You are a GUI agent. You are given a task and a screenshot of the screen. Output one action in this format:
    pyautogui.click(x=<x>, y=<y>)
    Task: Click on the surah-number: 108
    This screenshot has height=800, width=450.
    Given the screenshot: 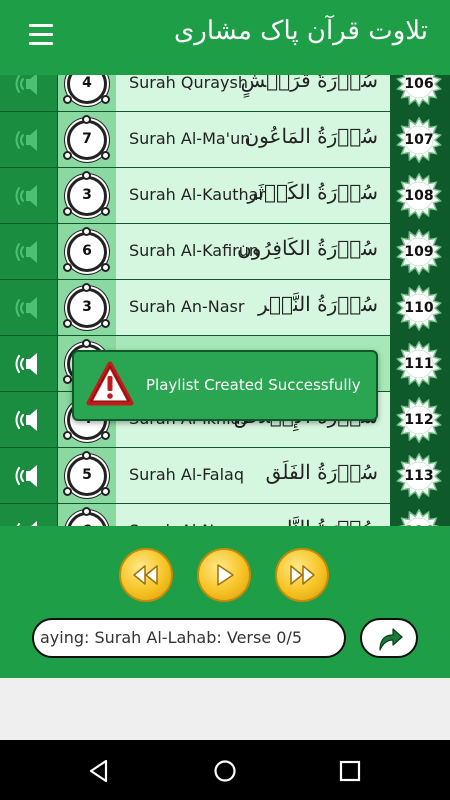 What is the action you would take?
    pyautogui.click(x=419, y=196)
    